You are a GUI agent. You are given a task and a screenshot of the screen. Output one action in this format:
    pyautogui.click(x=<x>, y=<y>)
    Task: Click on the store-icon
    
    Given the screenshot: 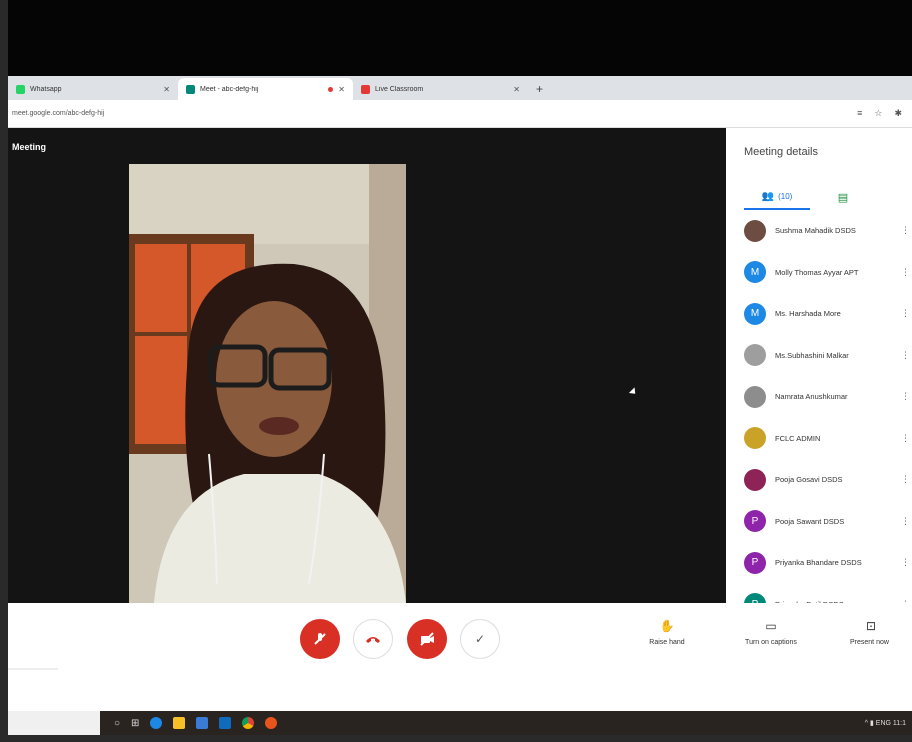 What is the action you would take?
    pyautogui.click(x=202, y=723)
    